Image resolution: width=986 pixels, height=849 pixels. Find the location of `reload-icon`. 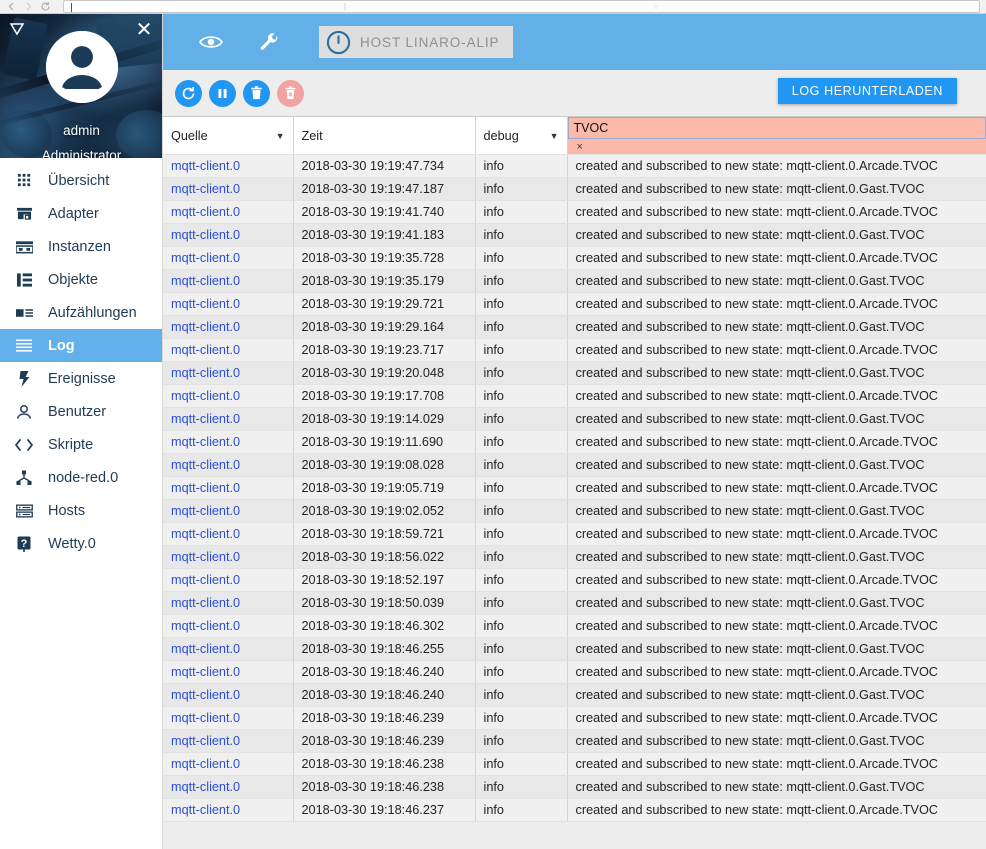

reload-icon is located at coordinates (45, 6).